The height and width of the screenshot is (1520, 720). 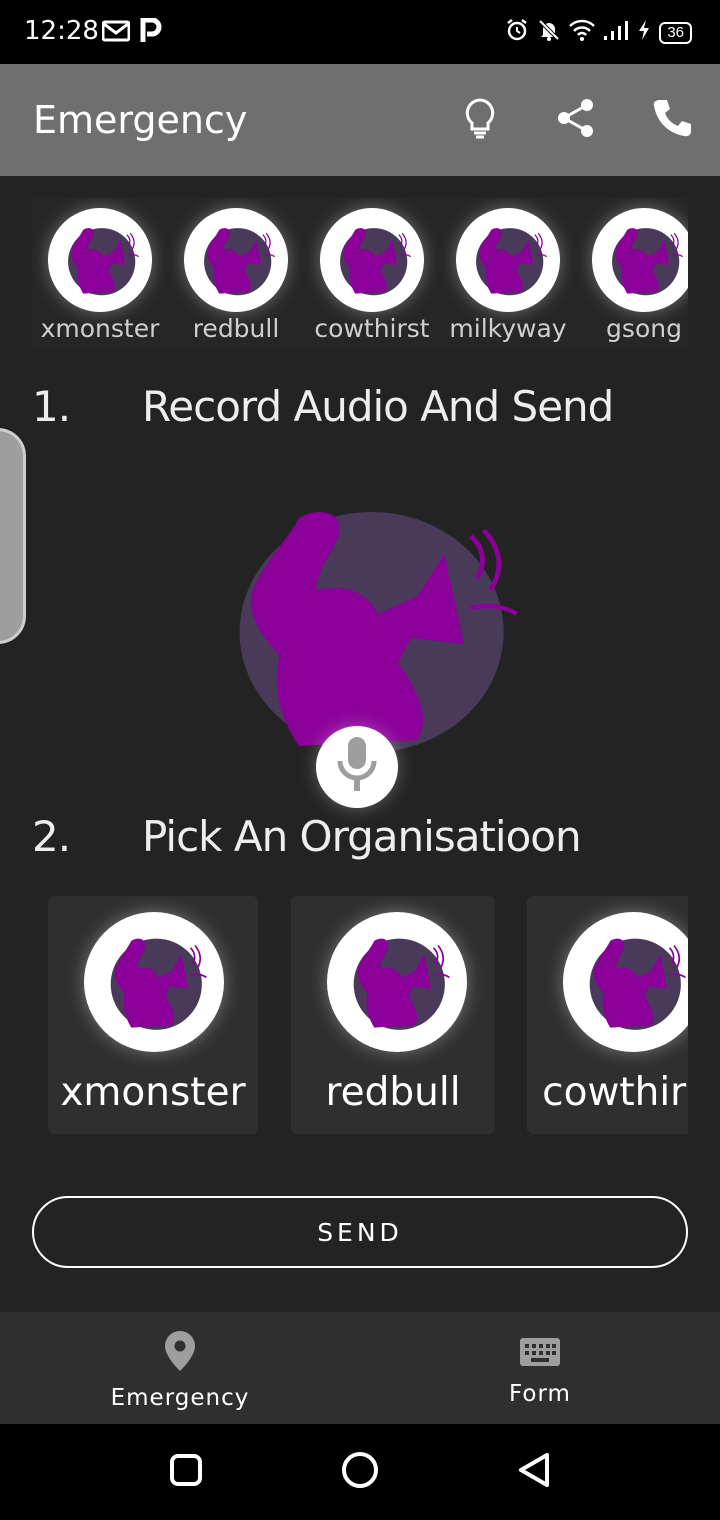 I want to click on org-card: xmonster, so click(x=153, y=1015).